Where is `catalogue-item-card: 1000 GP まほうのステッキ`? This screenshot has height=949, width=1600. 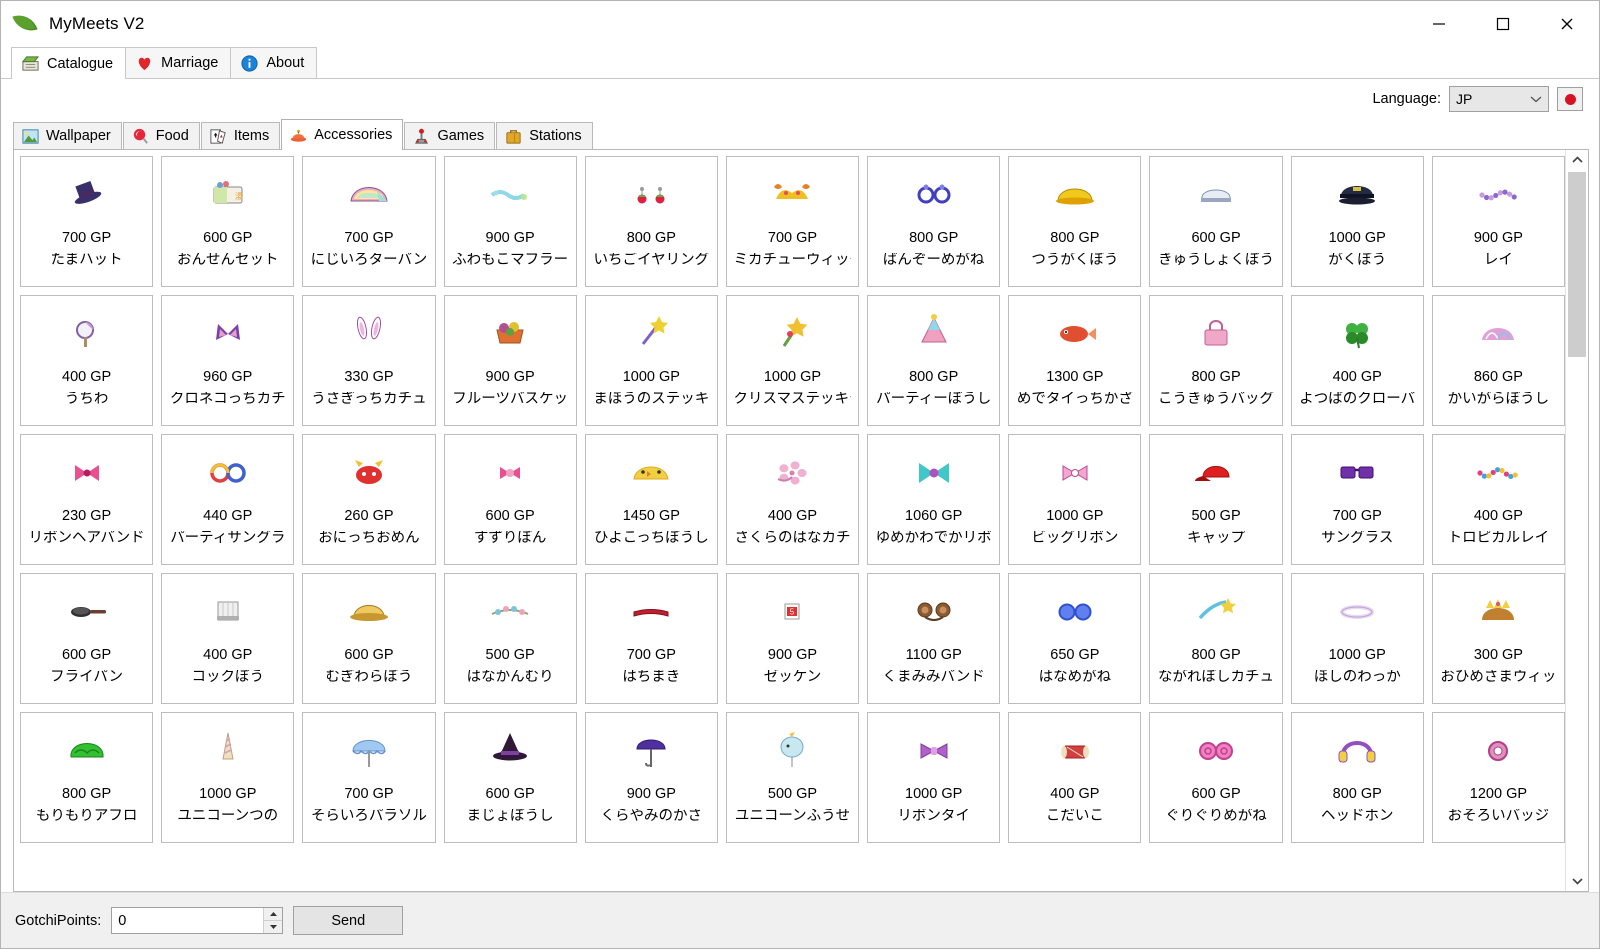
catalogue-item-card: 1000 GP まほうのステッキ is located at coordinates (651, 360).